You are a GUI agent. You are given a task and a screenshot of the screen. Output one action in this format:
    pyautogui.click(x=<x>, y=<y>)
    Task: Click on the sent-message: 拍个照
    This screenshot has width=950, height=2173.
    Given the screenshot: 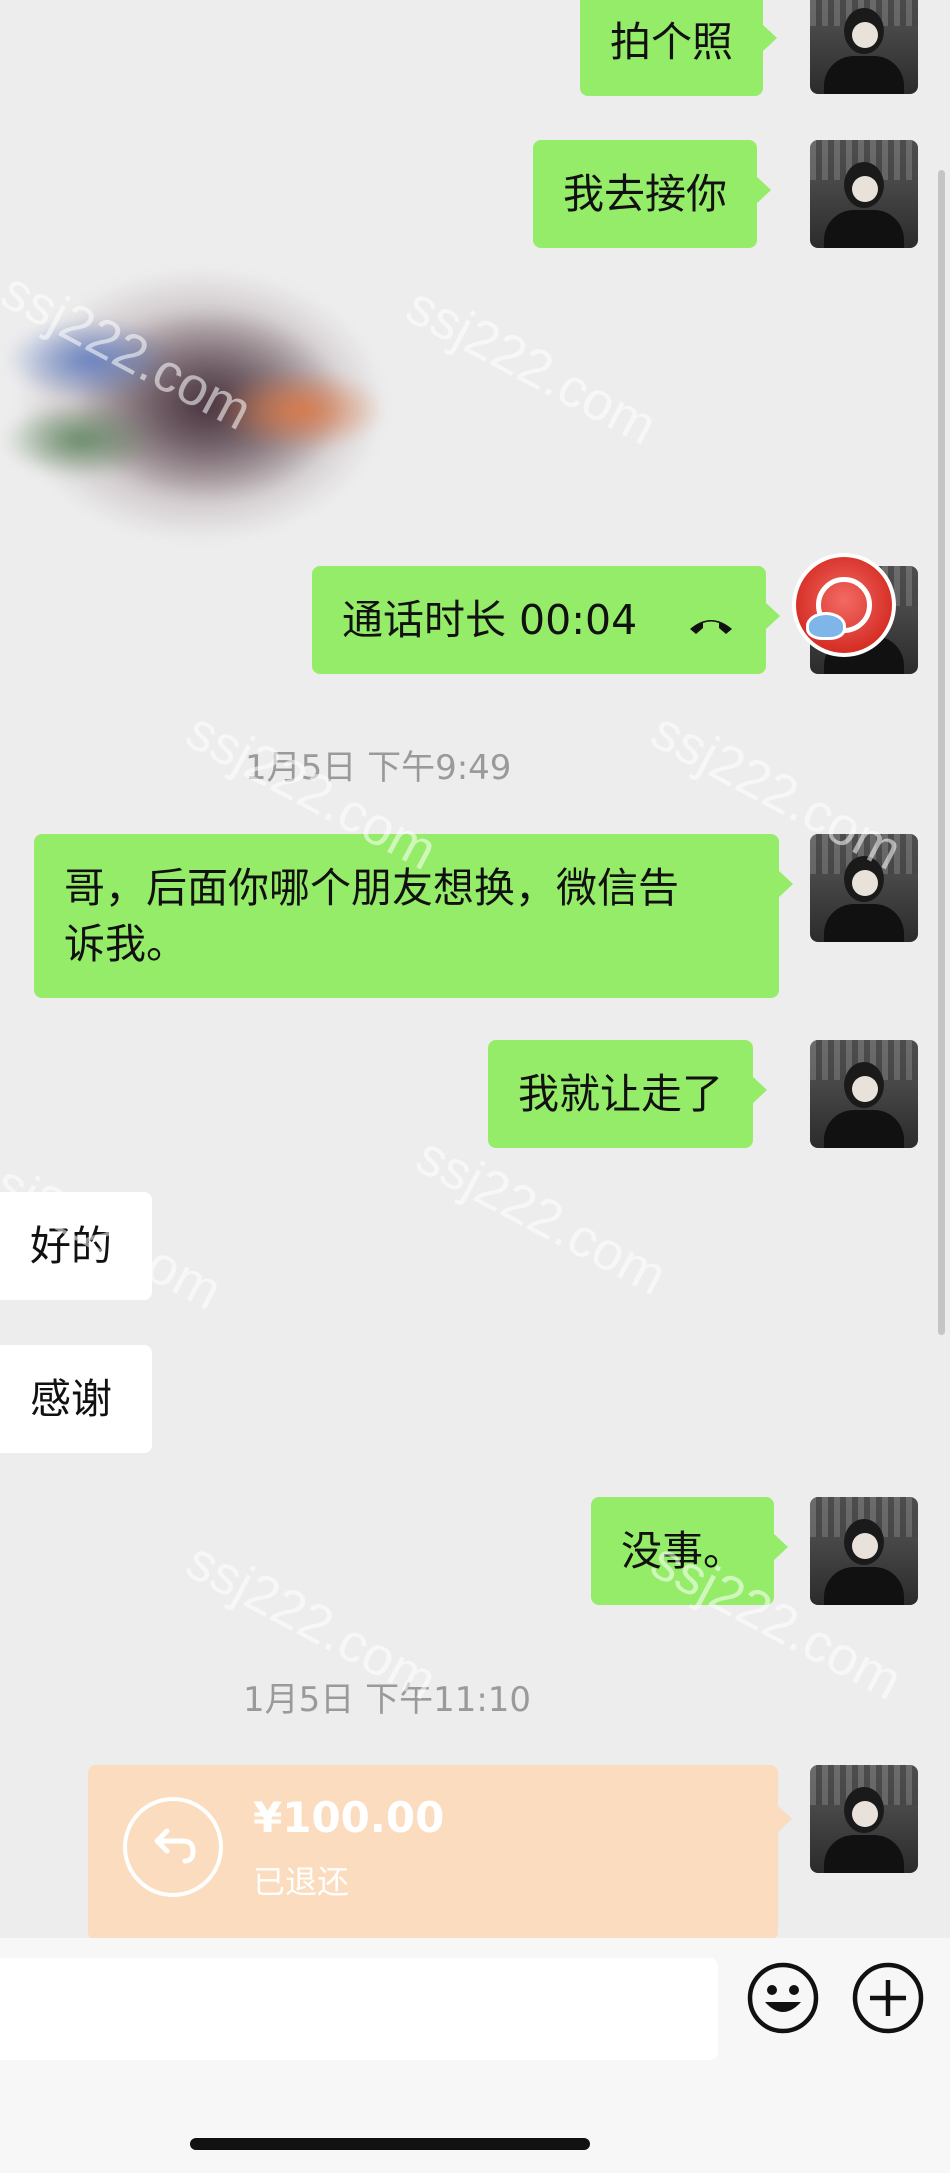 What is the action you would take?
    pyautogui.click(x=678, y=48)
    